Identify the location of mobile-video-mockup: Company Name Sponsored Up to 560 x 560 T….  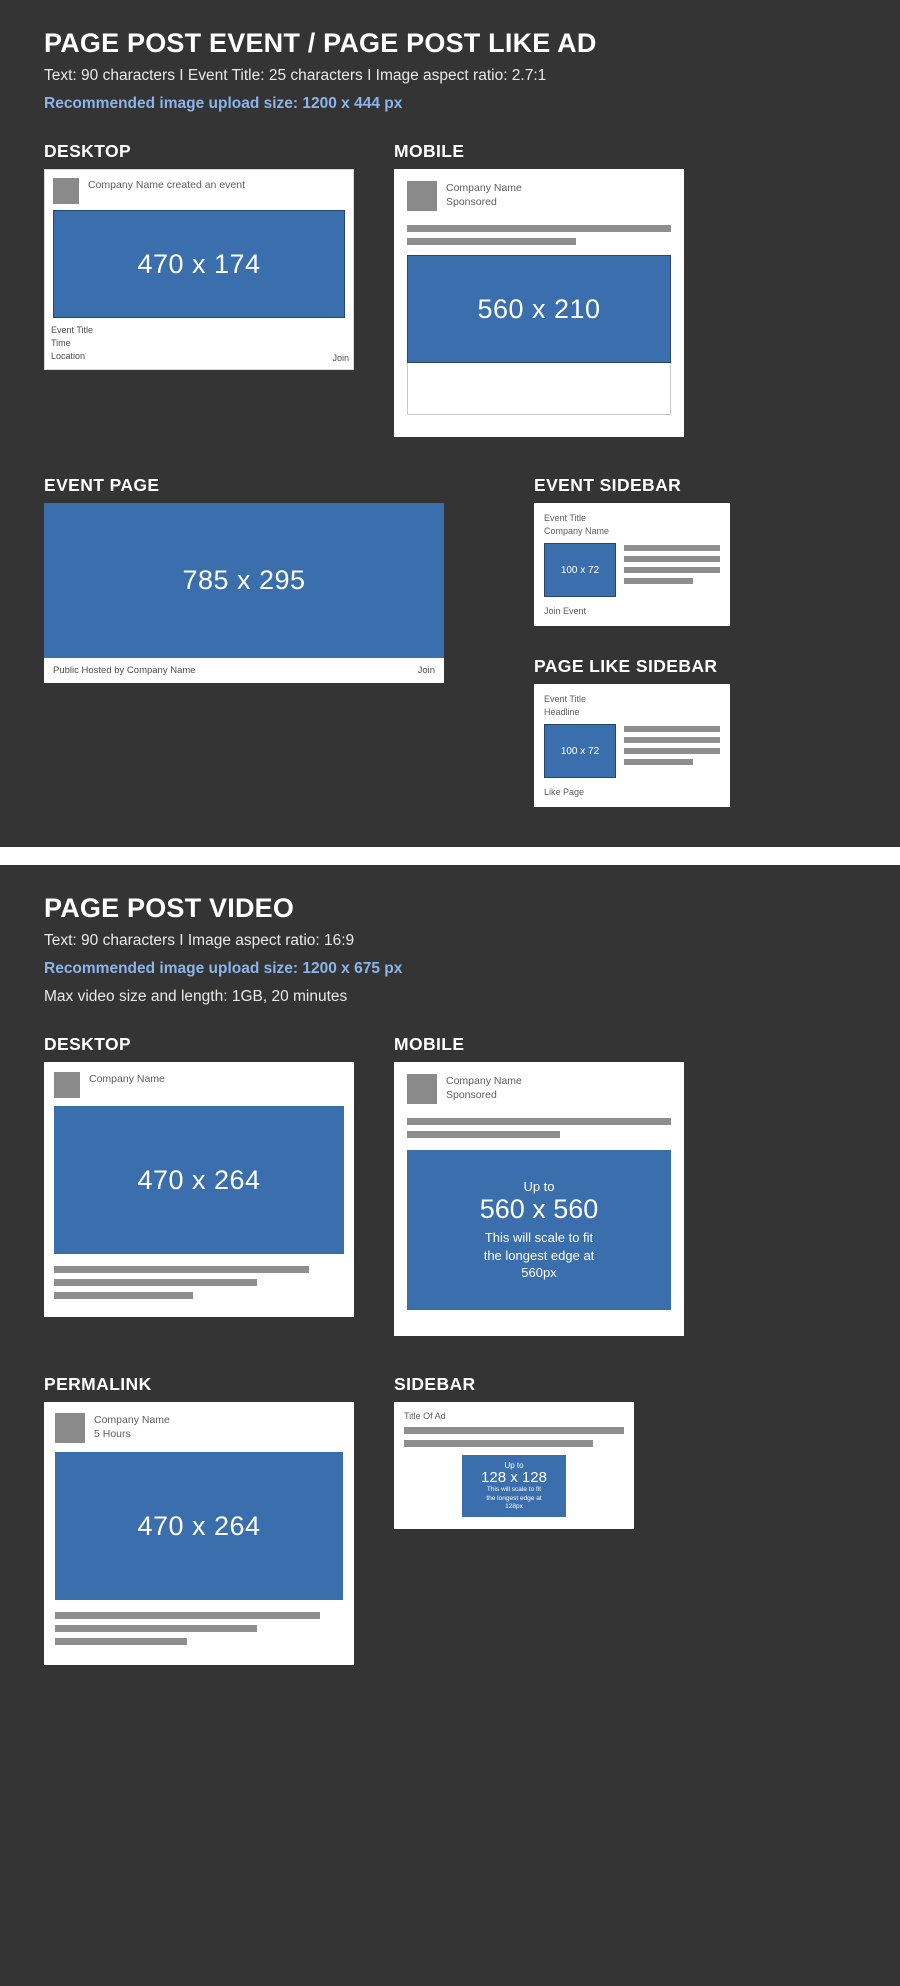
(539, 1199).